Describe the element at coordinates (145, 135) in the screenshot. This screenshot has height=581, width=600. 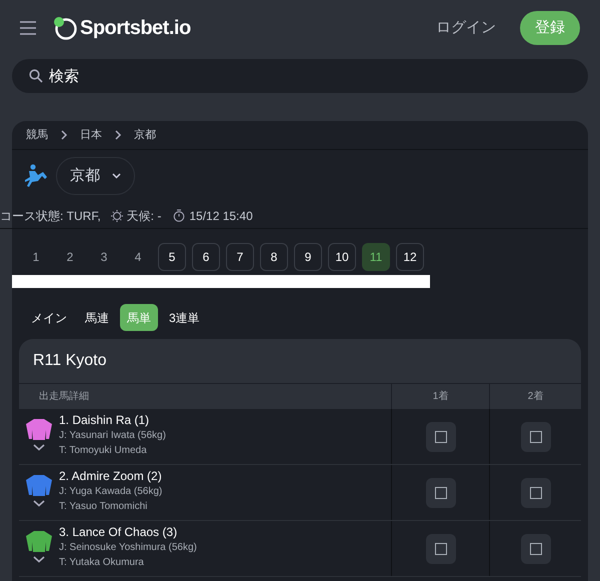
I see `breadcrumb-link: 京都` at that location.